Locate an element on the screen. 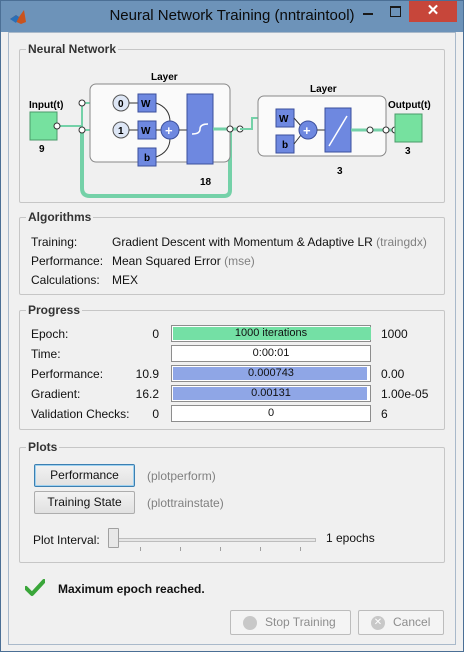  output-label: Output(t) is located at coordinates (409, 105).